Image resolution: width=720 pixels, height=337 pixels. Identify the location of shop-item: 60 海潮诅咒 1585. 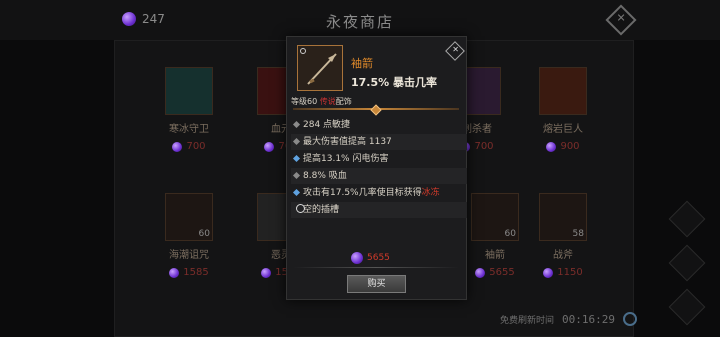
(189, 235).